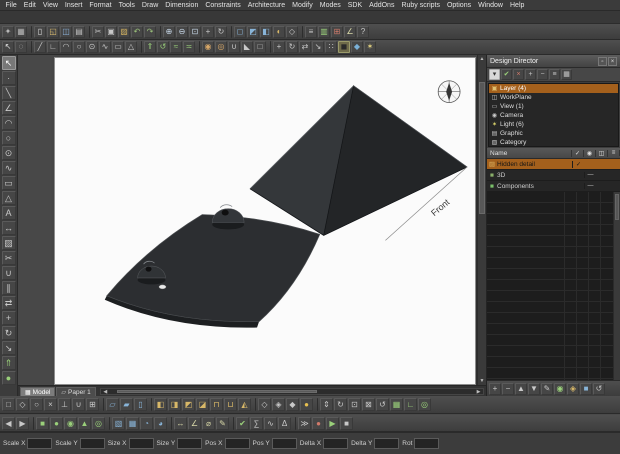 Image resolution: width=620 pixels, height=454 pixels. Describe the element at coordinates (176, 47) in the screenshot. I see `sweep-icon: ≈` at that location.